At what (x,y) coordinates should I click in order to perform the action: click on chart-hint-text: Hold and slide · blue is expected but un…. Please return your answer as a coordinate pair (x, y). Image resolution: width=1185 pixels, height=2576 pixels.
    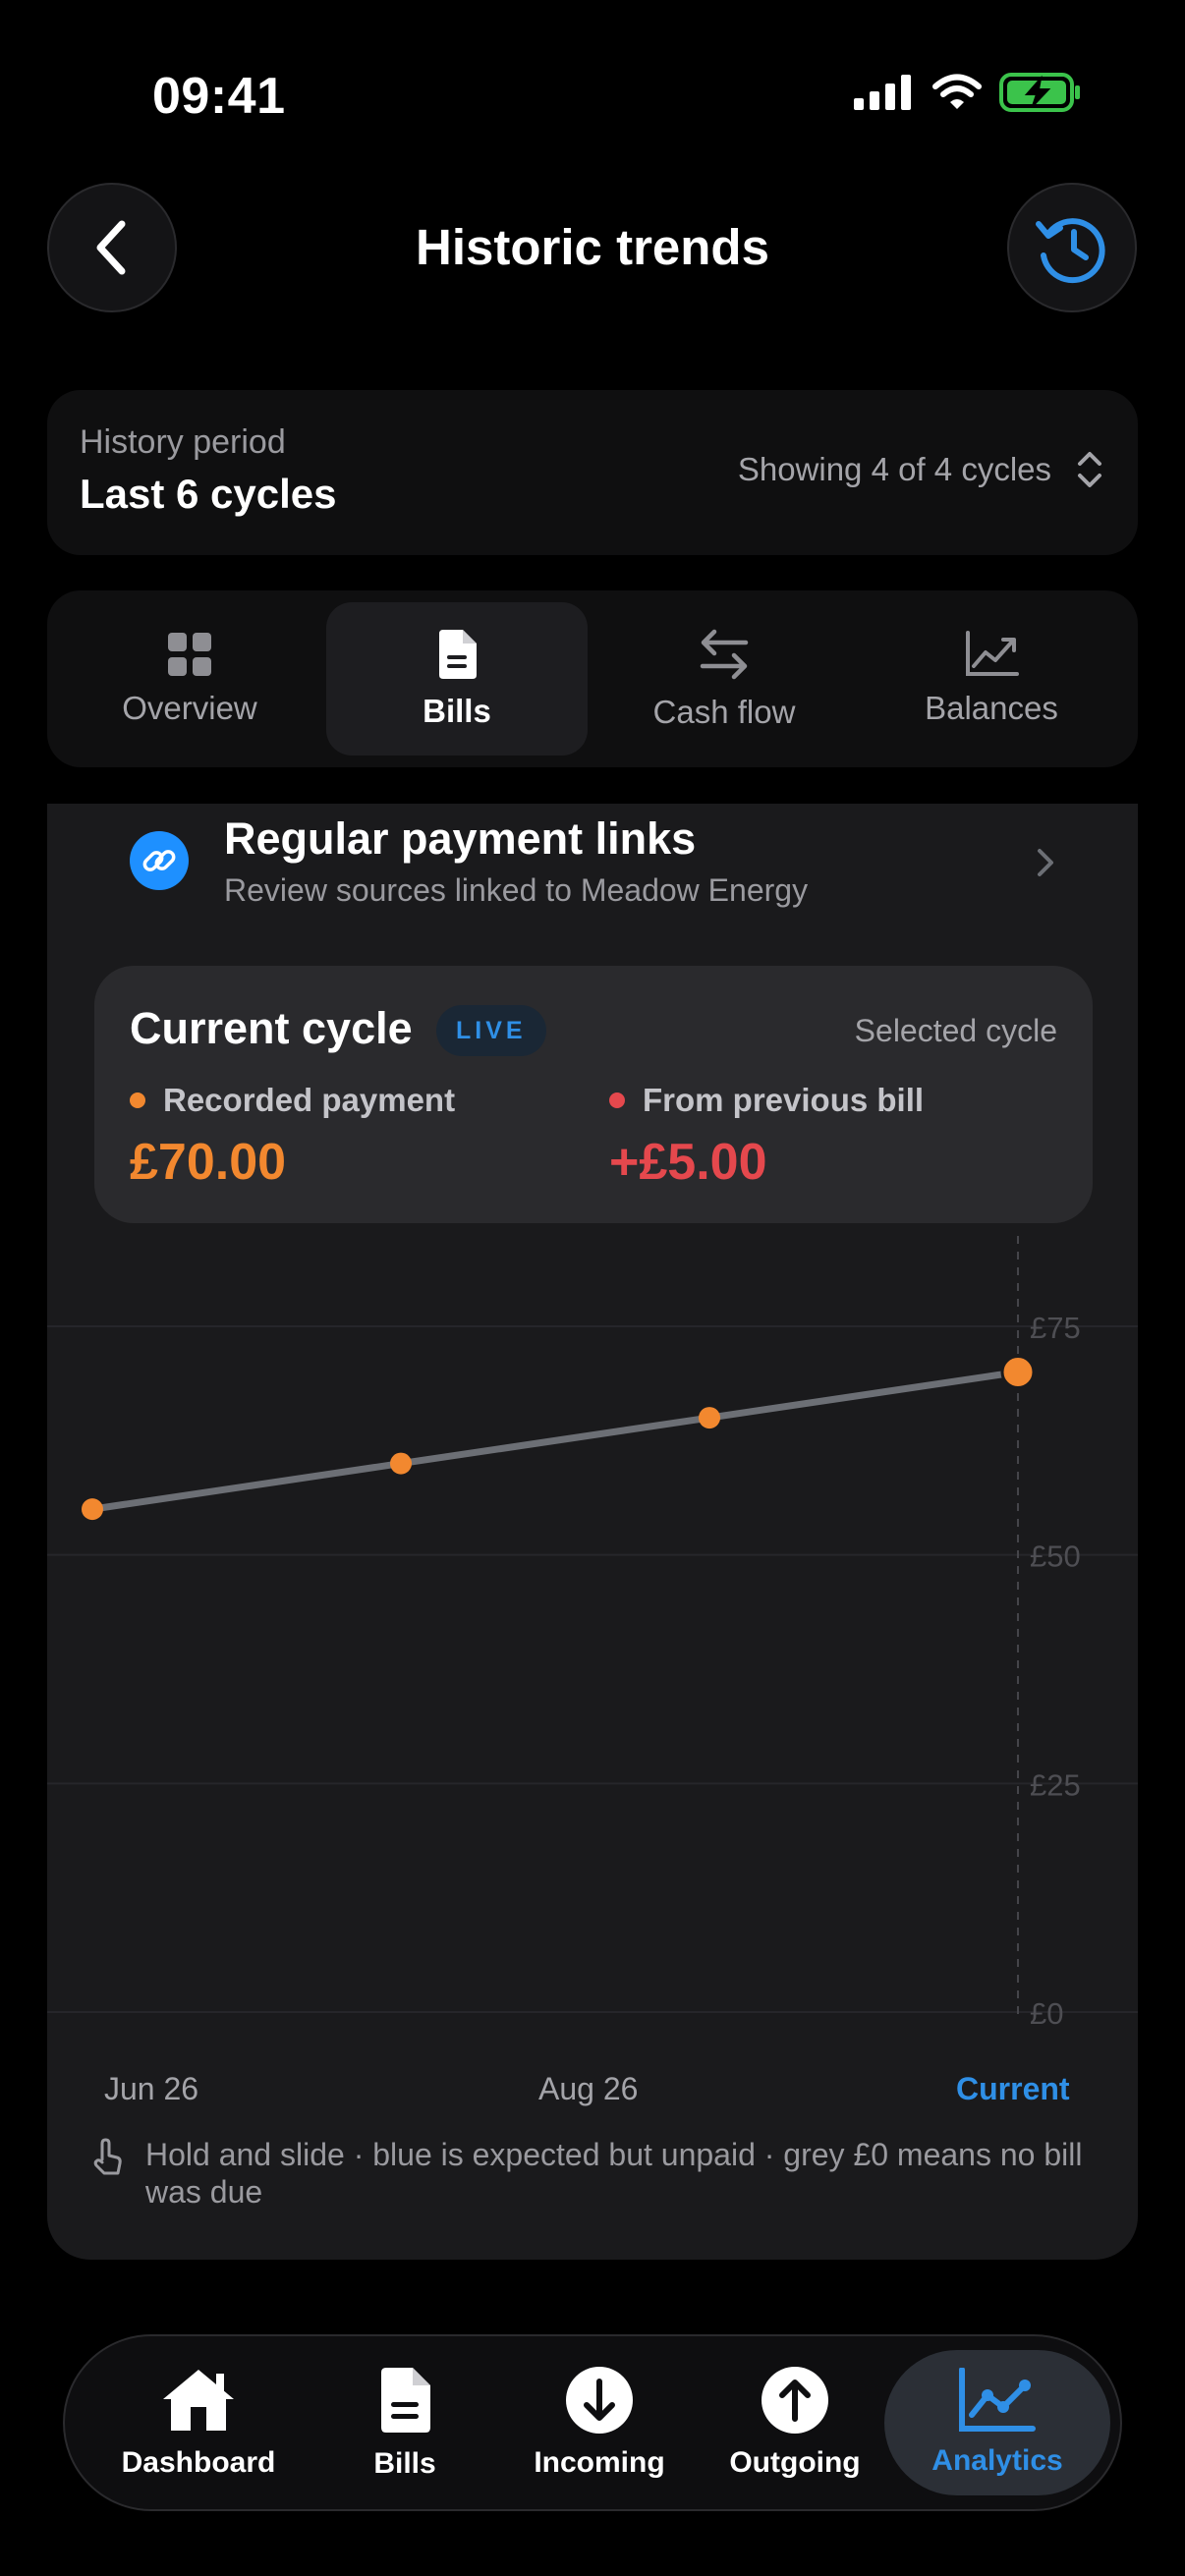
    Looking at the image, I should click on (614, 2173).